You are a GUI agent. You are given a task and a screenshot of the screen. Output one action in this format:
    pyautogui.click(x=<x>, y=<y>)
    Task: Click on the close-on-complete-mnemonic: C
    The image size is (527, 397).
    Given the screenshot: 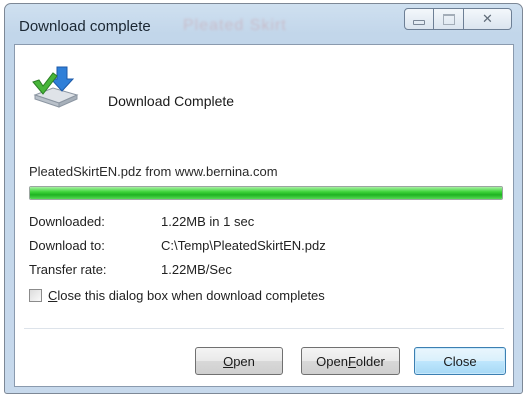 What is the action you would take?
    pyautogui.click(x=53, y=295)
    